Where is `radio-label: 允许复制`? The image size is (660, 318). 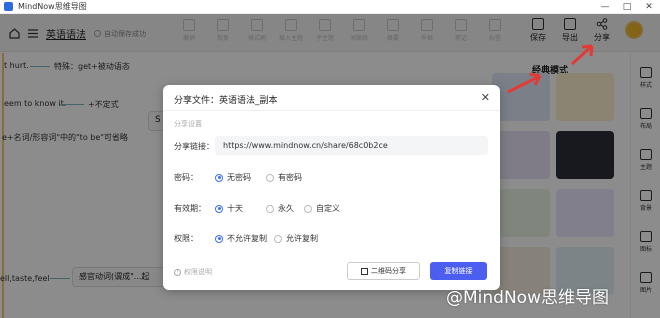 radio-label: 允许复制 is located at coordinates (302, 238).